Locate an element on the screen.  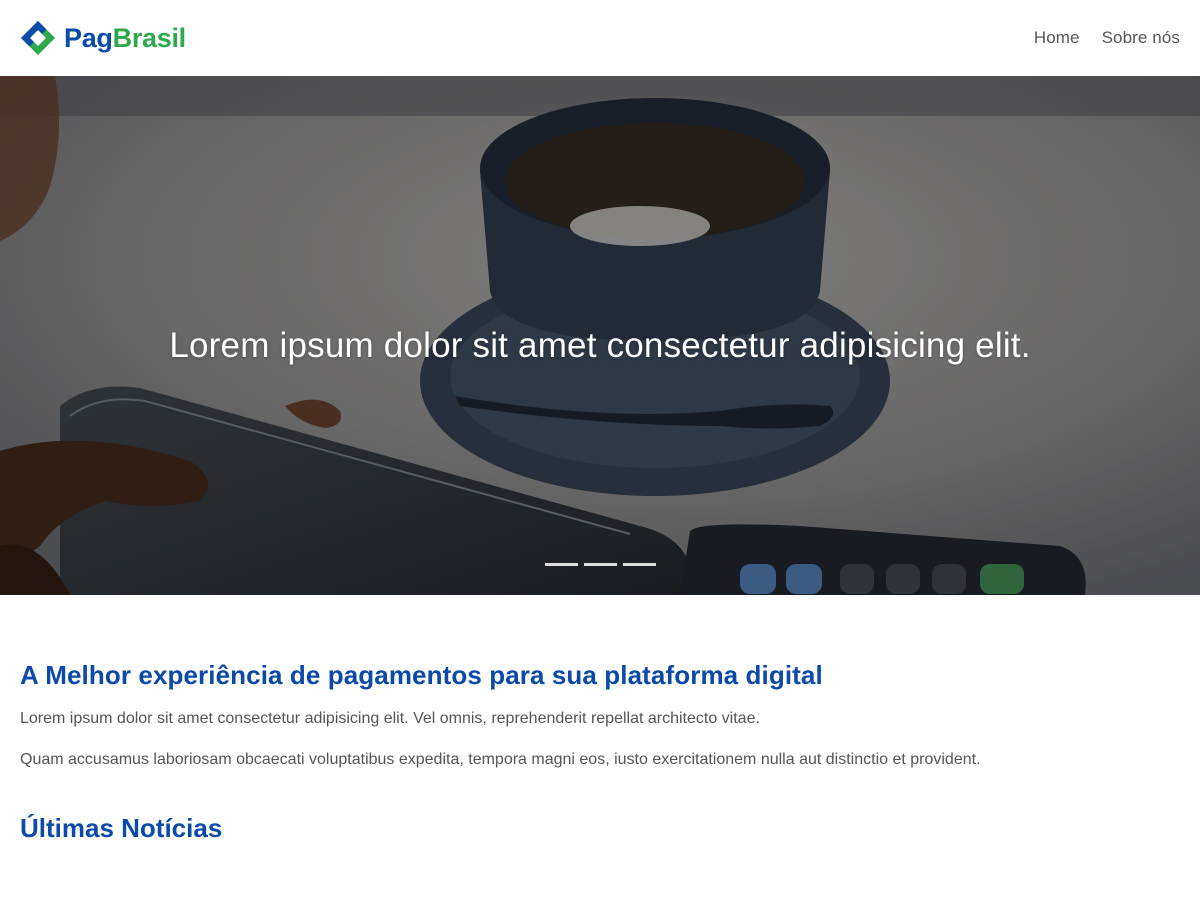
nav-home-link: Home is located at coordinates (1057, 38).